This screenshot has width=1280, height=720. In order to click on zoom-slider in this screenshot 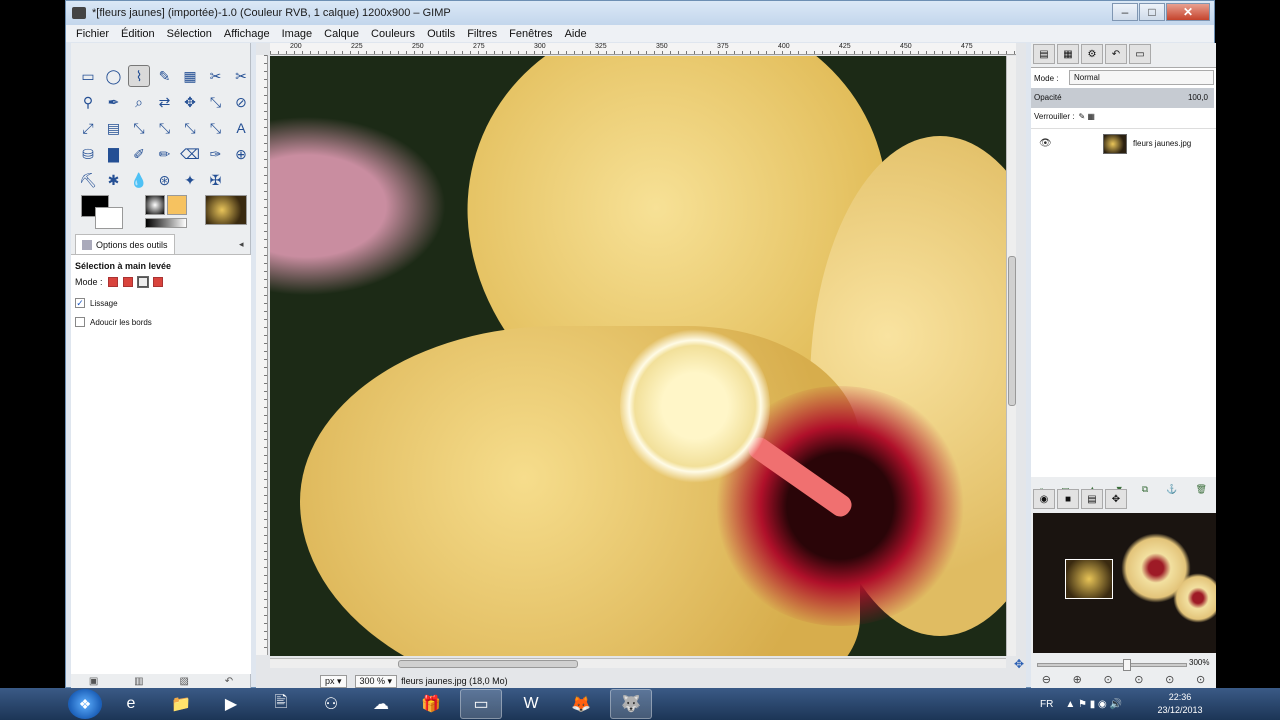, I will do `click(1112, 665)`.